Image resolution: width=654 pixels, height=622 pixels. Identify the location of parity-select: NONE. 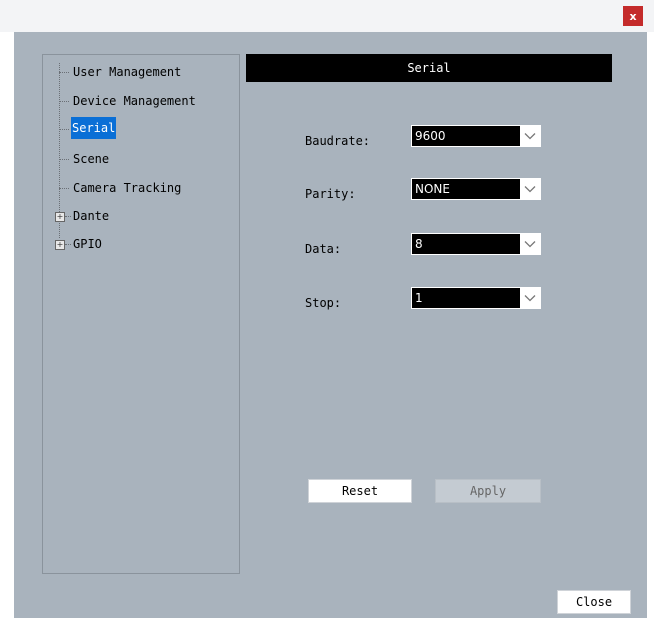
(476, 189).